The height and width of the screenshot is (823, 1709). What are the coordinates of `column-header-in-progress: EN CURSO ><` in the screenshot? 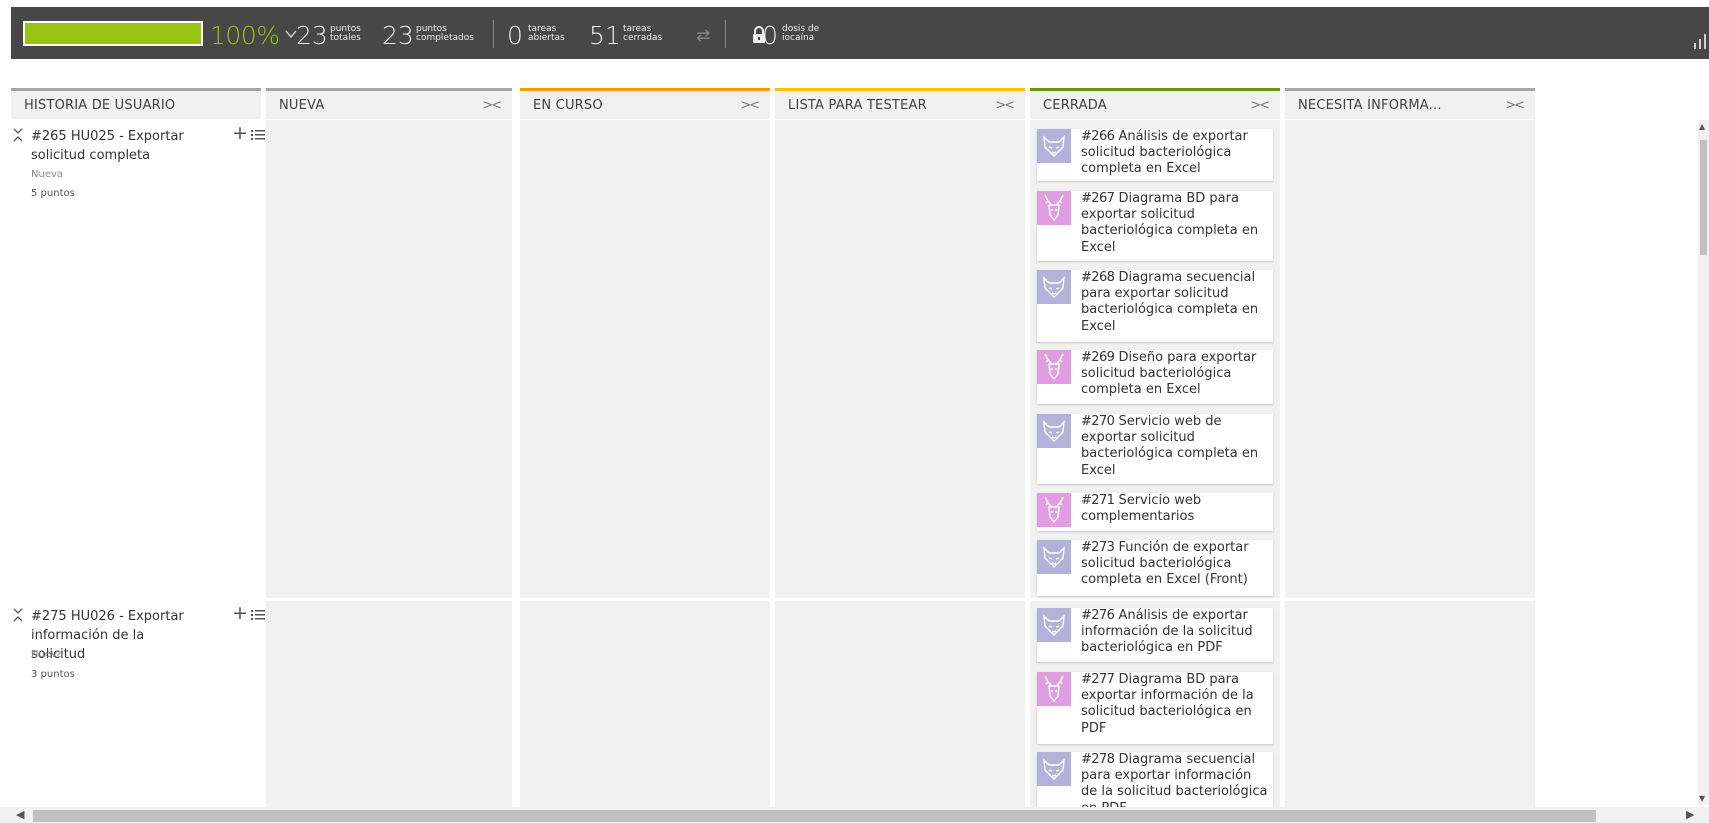 It's located at (645, 103).